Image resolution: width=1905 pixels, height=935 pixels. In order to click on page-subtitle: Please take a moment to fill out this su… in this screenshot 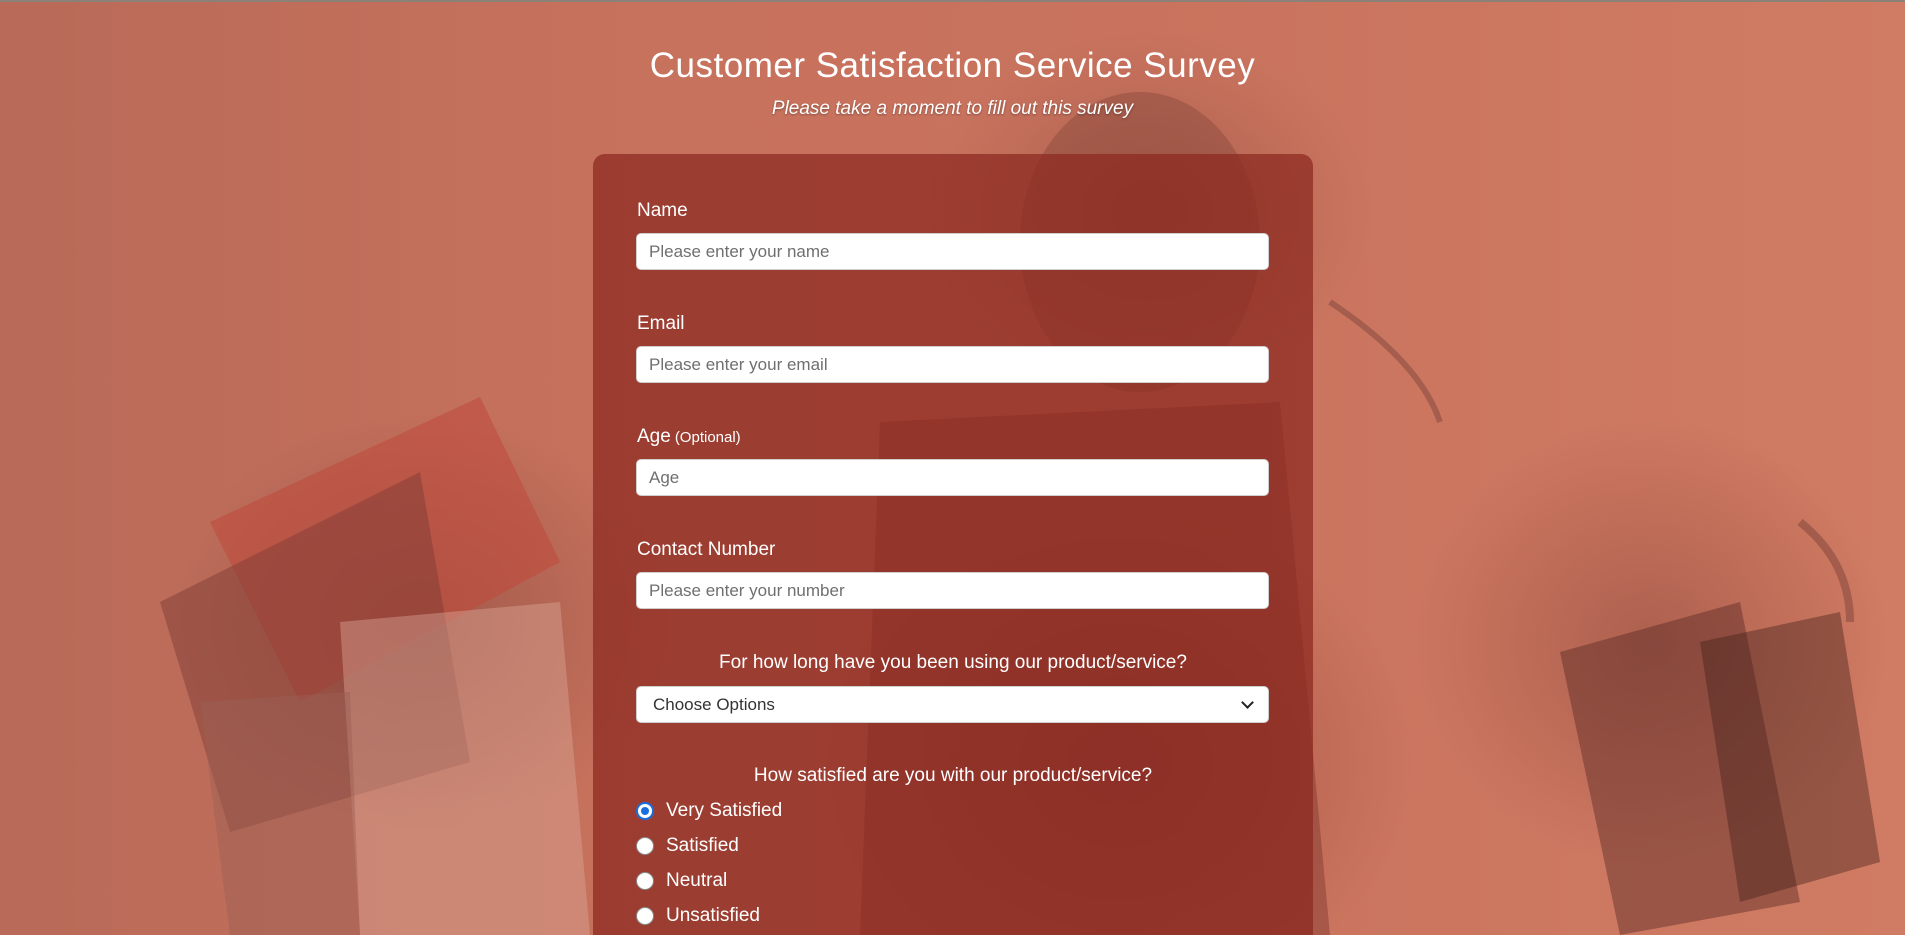, I will do `click(952, 108)`.